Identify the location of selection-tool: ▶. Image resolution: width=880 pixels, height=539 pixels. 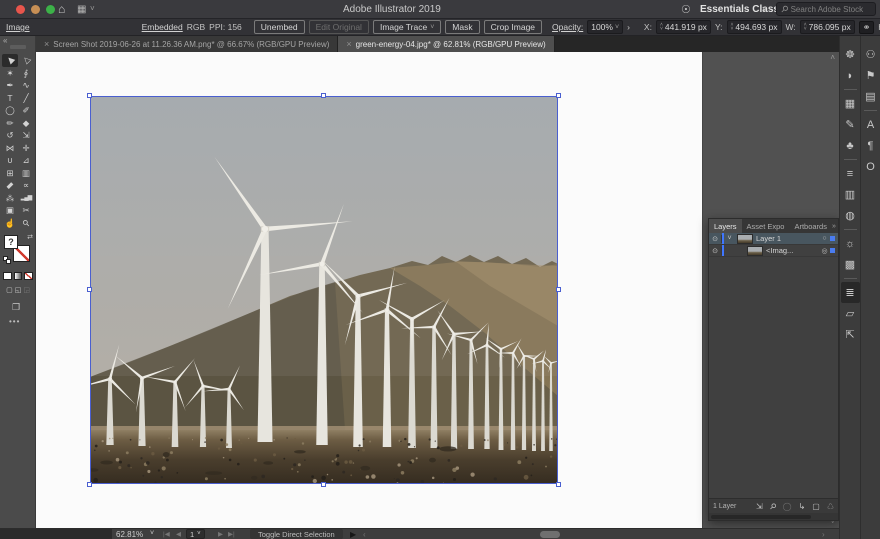
(10, 60).